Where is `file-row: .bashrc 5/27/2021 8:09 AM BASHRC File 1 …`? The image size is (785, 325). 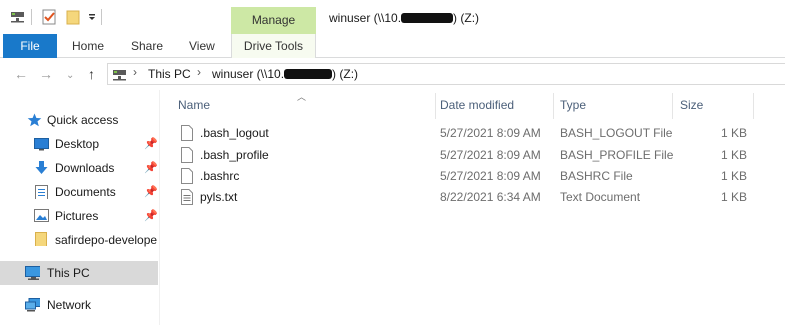
file-row: .bashrc 5/27/2021 8:09 AM BASHRC File 1 … is located at coordinates (466, 176).